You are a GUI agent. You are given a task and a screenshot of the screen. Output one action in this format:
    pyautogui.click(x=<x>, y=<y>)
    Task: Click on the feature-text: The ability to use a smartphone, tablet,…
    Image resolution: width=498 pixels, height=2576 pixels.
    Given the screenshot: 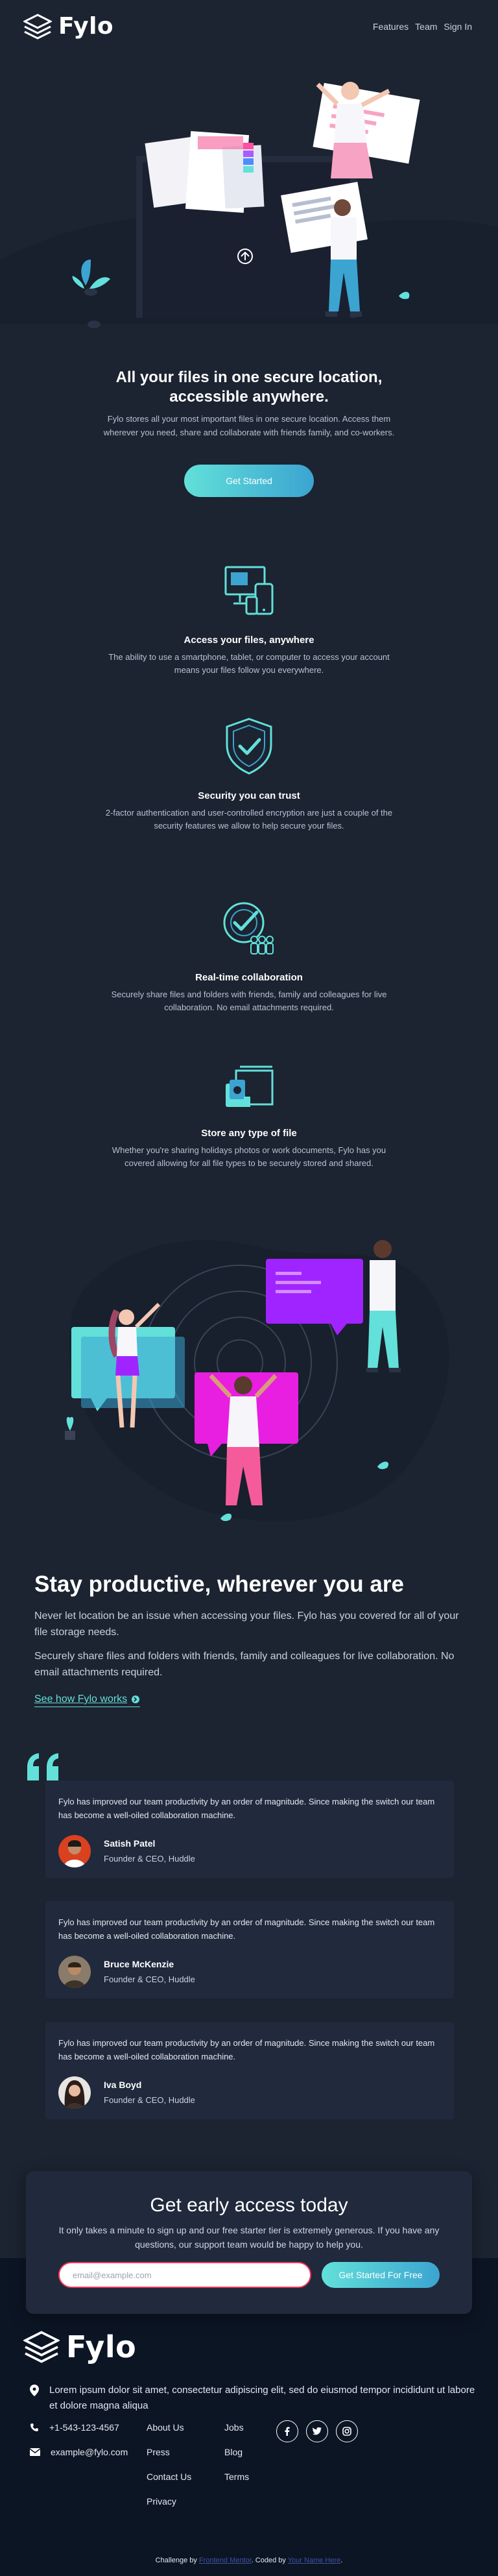 What is the action you would take?
    pyautogui.click(x=249, y=663)
    